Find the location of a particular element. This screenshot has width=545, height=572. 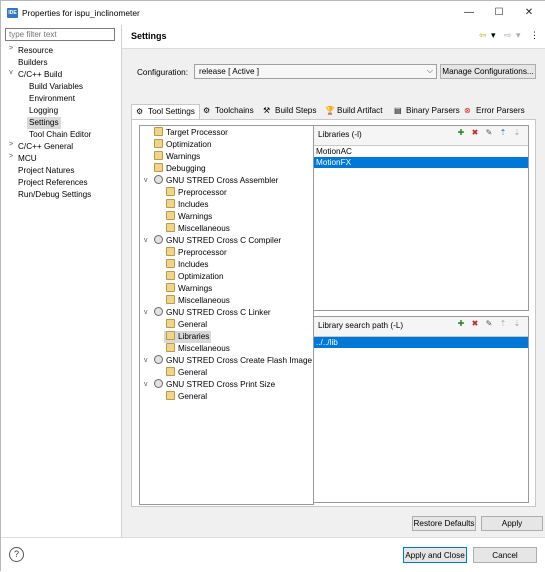

sidebar-item-cpp-general: C/C++ General is located at coordinates (45, 147).